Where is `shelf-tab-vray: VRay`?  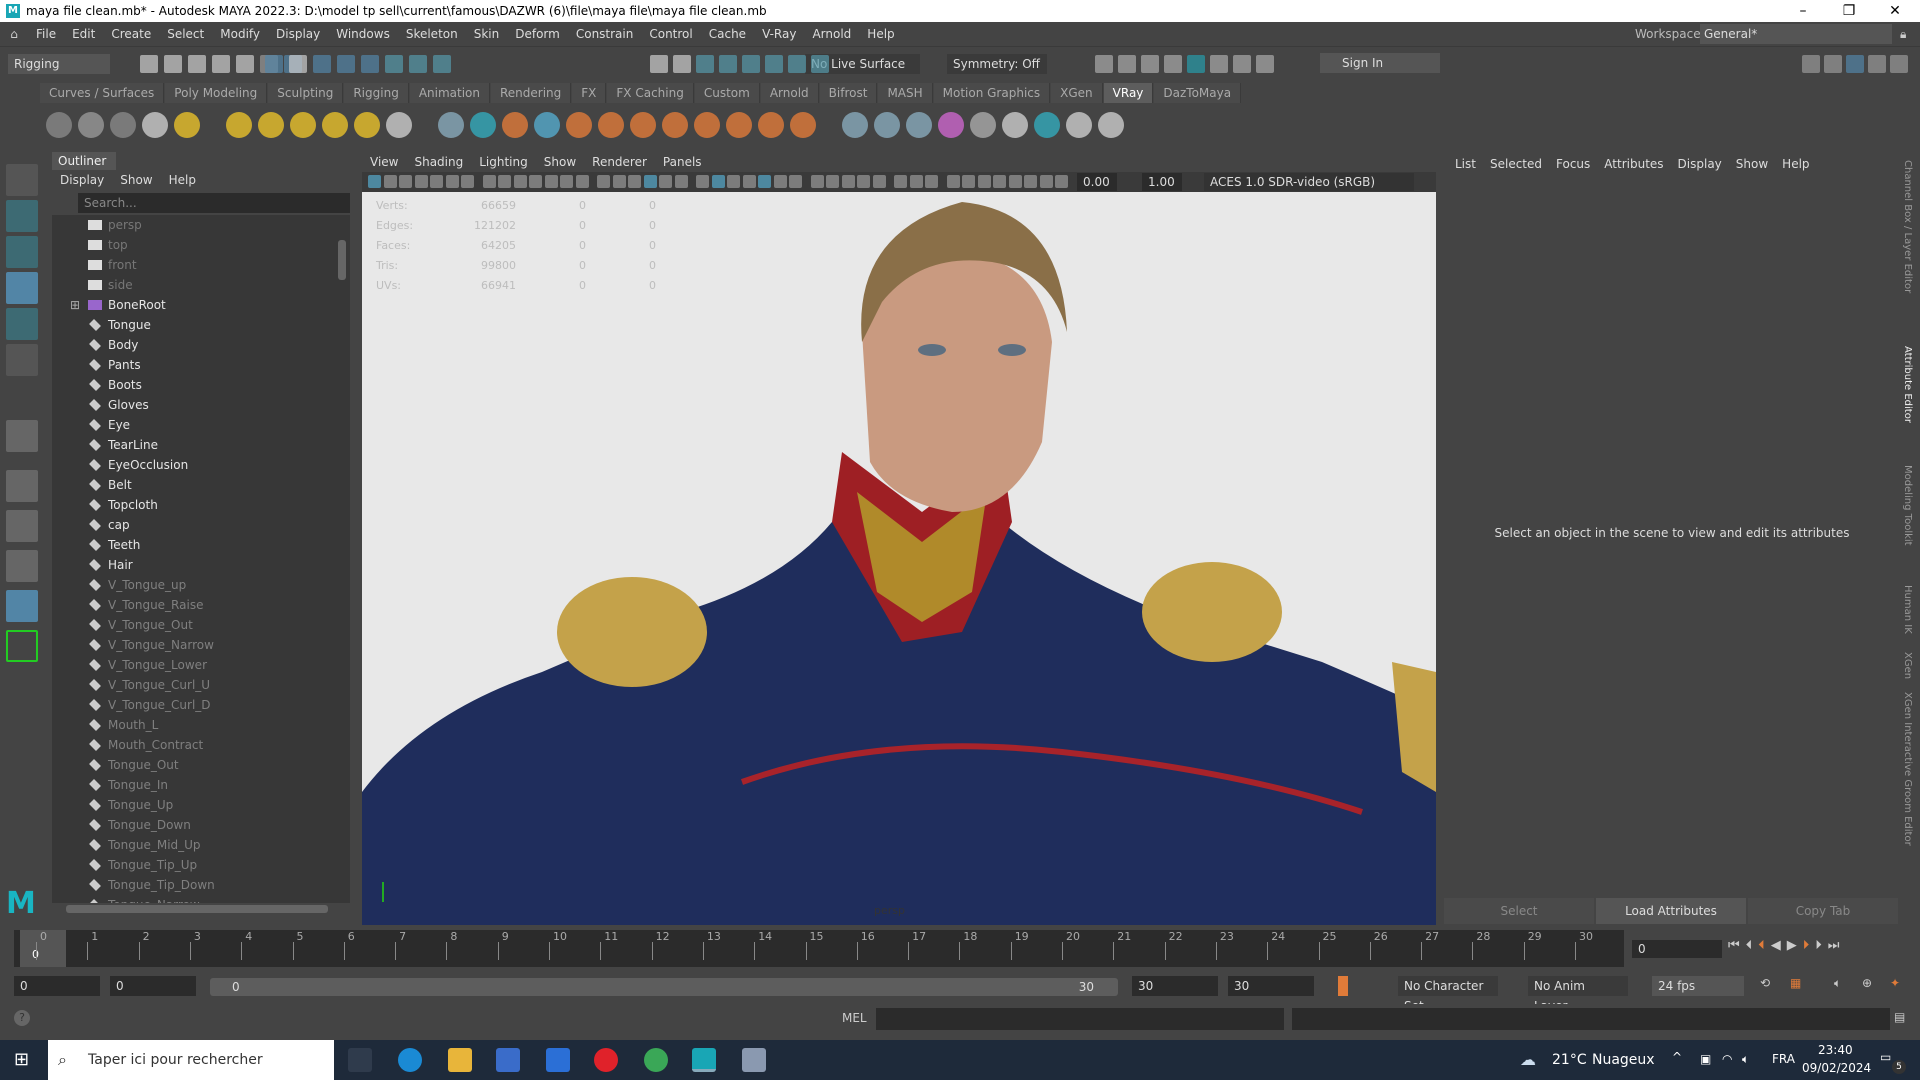 shelf-tab-vray: VRay is located at coordinates (1128, 93).